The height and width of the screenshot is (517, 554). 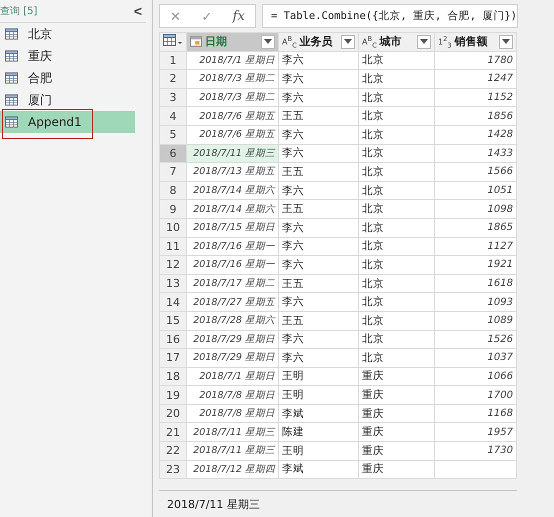 I want to click on formula-field: = Table.Combine({北京, 重庆, 合肥, 厦门}), so click(x=390, y=16).